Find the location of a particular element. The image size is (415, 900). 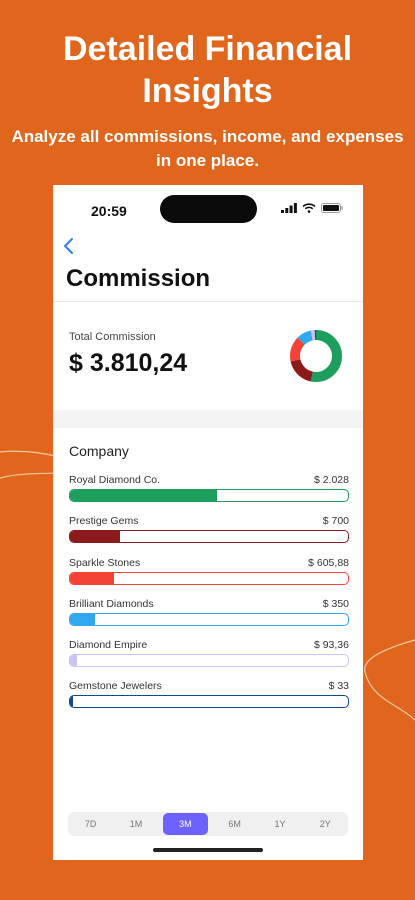

company-amount: $ 605,88 is located at coordinates (328, 562).